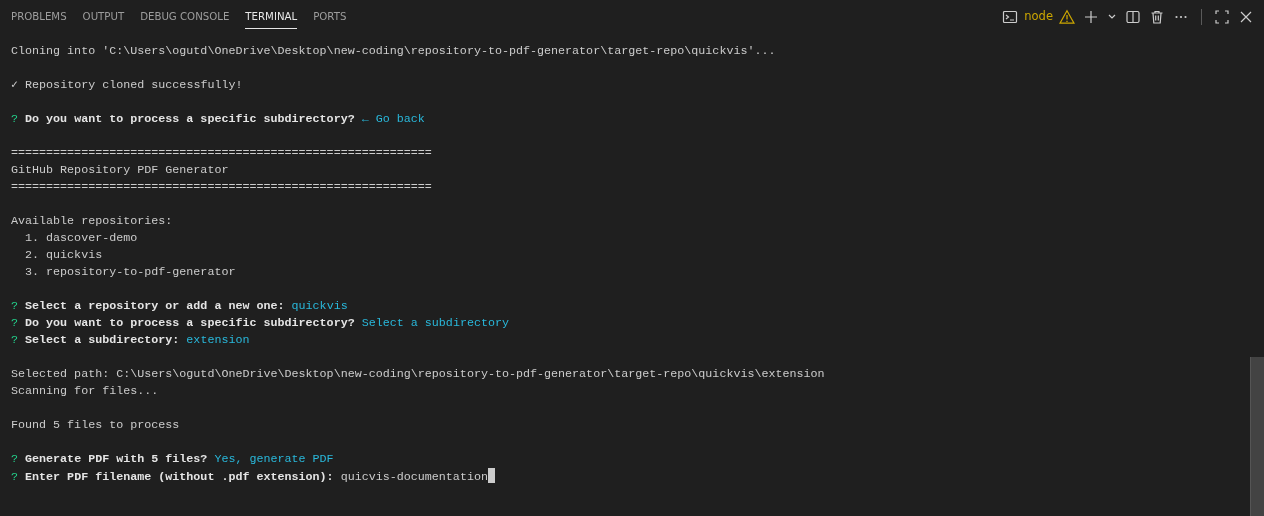  I want to click on panel-tab: PROBLEMS, so click(39, 16).